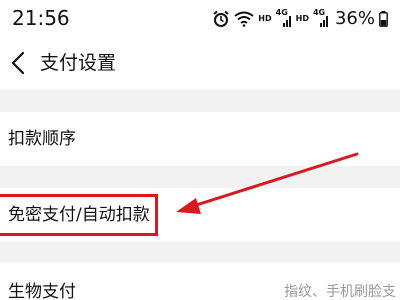  I want to click on sim1-network-indicator: HD, so click(264, 19).